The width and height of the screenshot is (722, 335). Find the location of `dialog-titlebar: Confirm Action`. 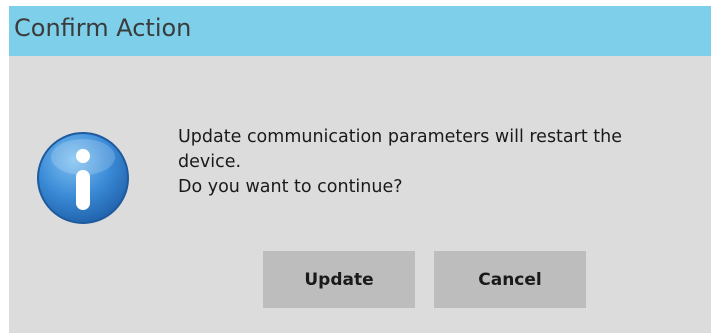

dialog-titlebar: Confirm Action is located at coordinates (360, 31).